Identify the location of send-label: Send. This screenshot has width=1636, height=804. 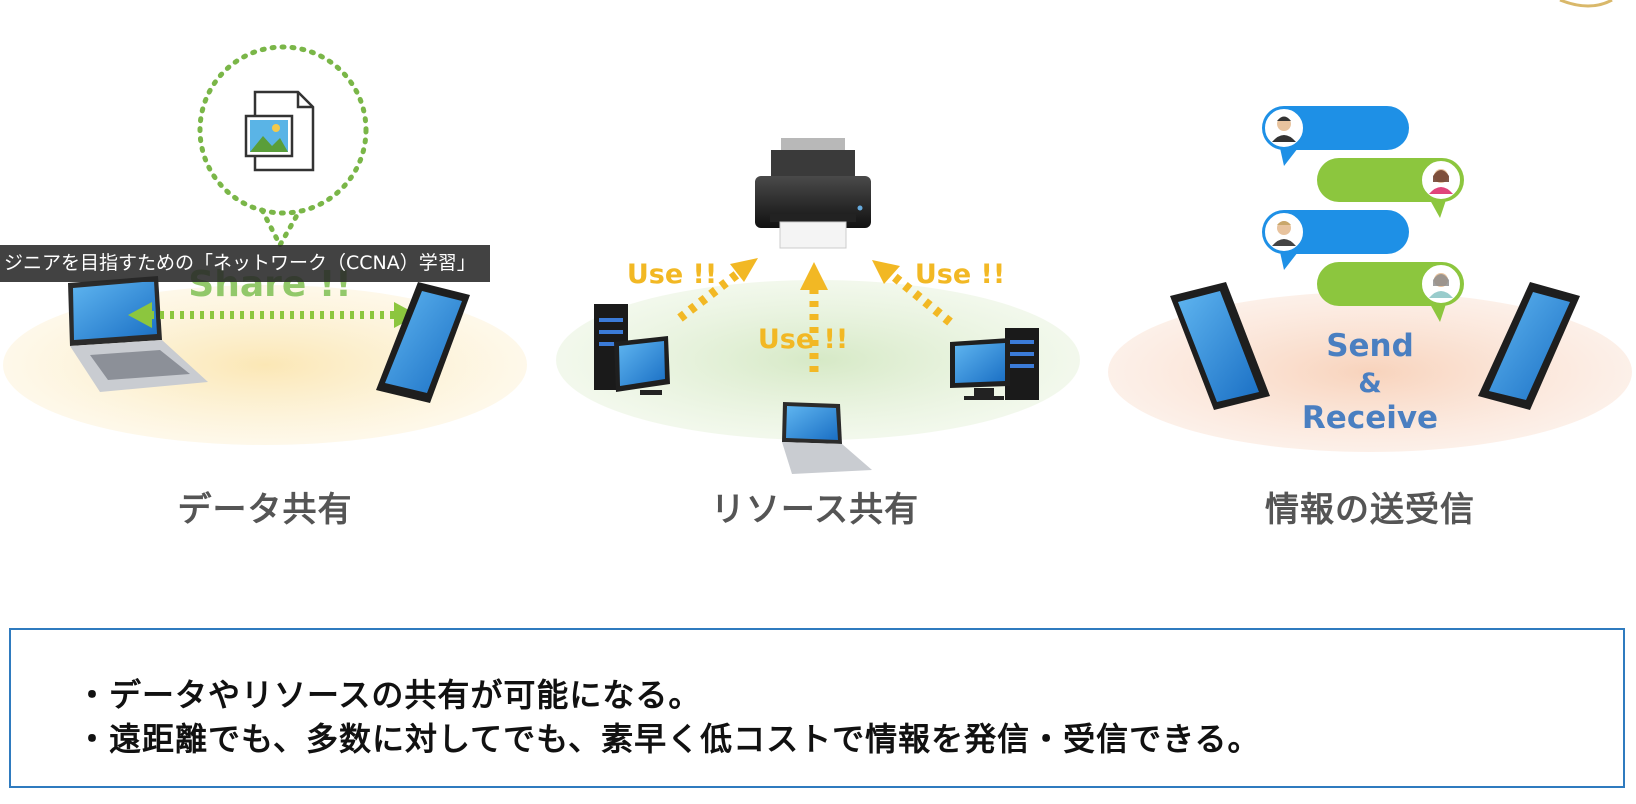
(1370, 346).